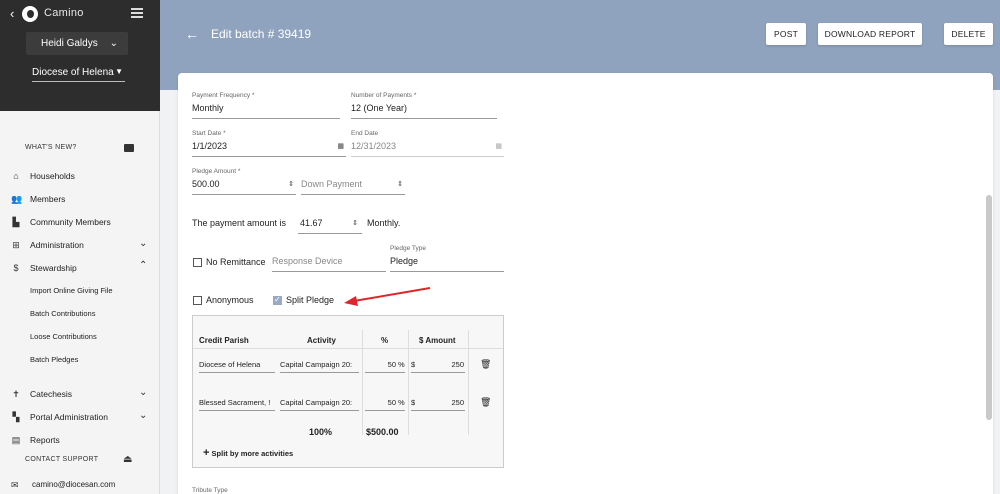  I want to click on header-percent: %, so click(385, 340).